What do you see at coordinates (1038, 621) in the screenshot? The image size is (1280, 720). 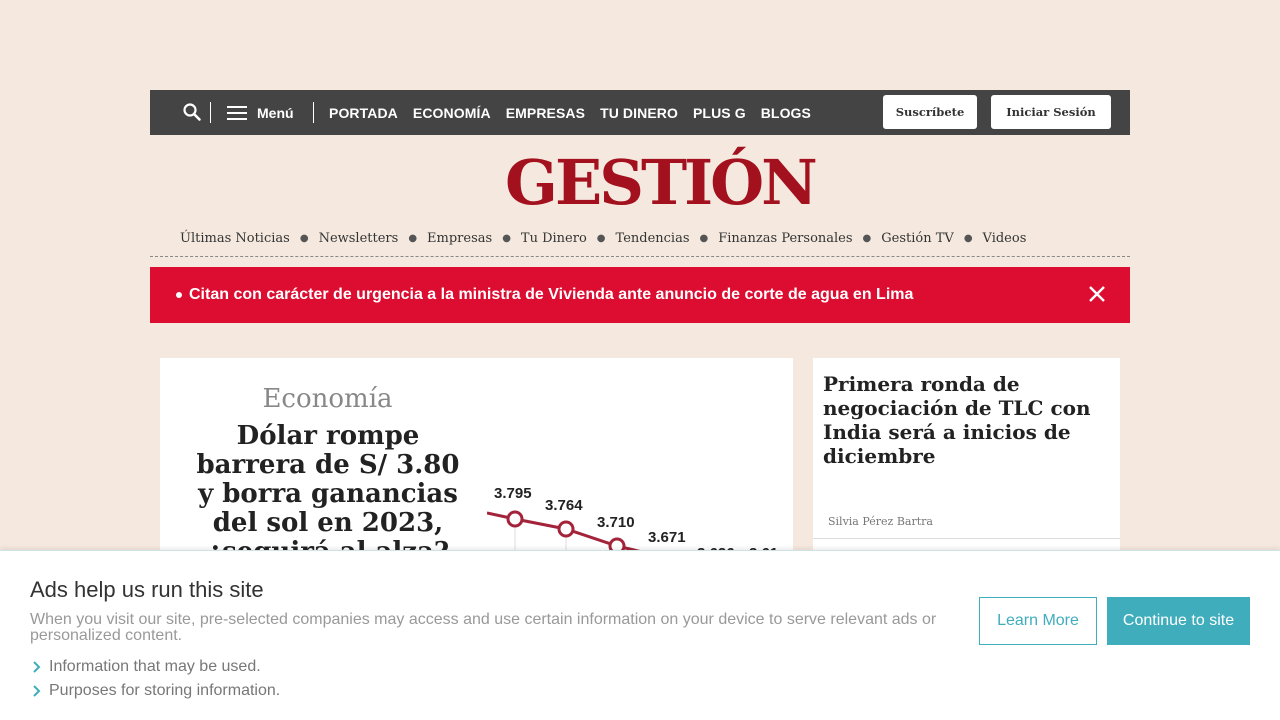 I see `learn-more-button: Learn More` at bounding box center [1038, 621].